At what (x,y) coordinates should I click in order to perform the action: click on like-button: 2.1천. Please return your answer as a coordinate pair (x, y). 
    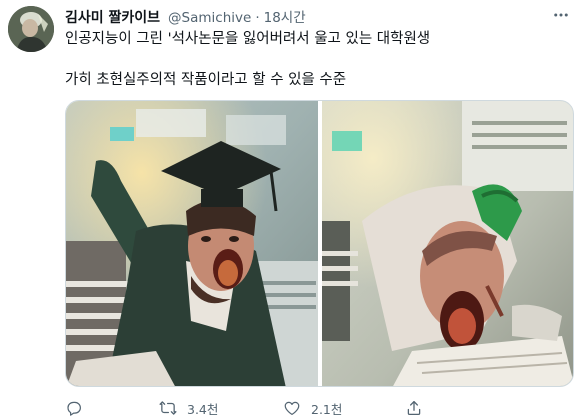
    Looking at the image, I should click on (312, 408).